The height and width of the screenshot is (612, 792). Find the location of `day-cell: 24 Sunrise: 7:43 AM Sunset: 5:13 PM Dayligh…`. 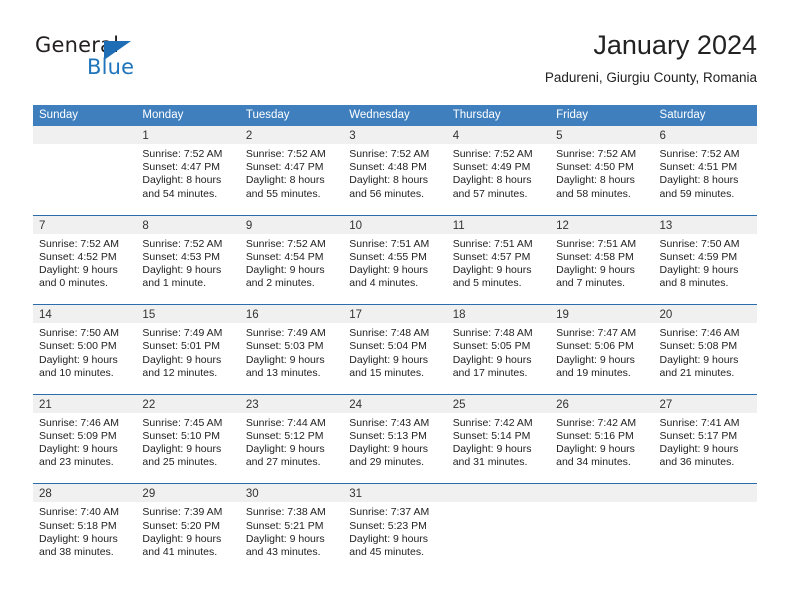

day-cell: 24 Sunrise: 7:43 AM Sunset: 5:13 PM Dayligh… is located at coordinates (395, 439).